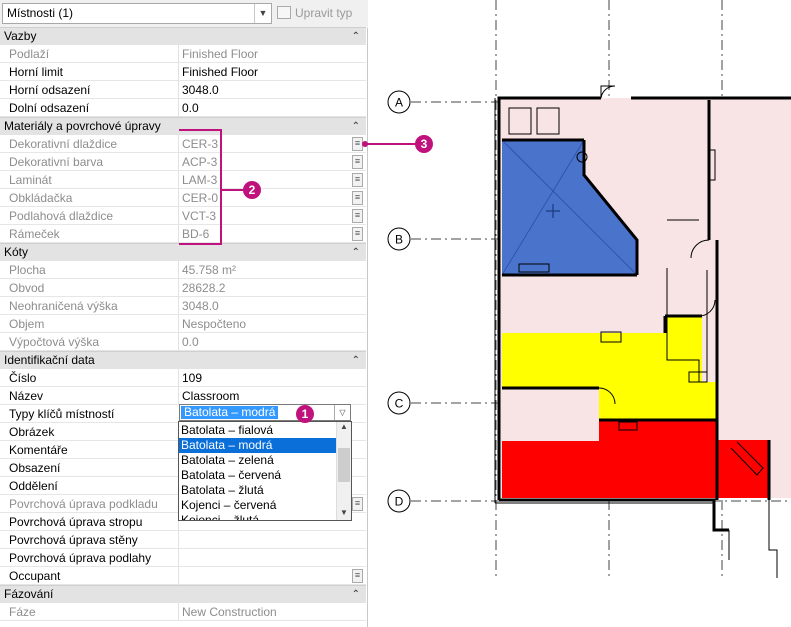 The height and width of the screenshot is (627, 791). What do you see at coordinates (183, 198) in the screenshot?
I see `property-row: Obkládačka CER-0 ≡` at bounding box center [183, 198].